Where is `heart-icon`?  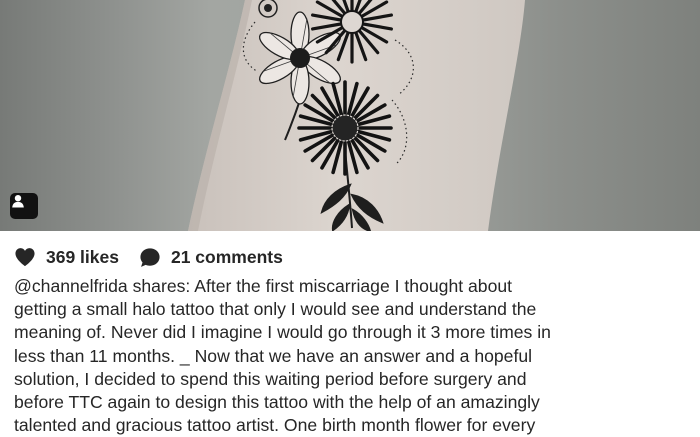 heart-icon is located at coordinates (25, 257).